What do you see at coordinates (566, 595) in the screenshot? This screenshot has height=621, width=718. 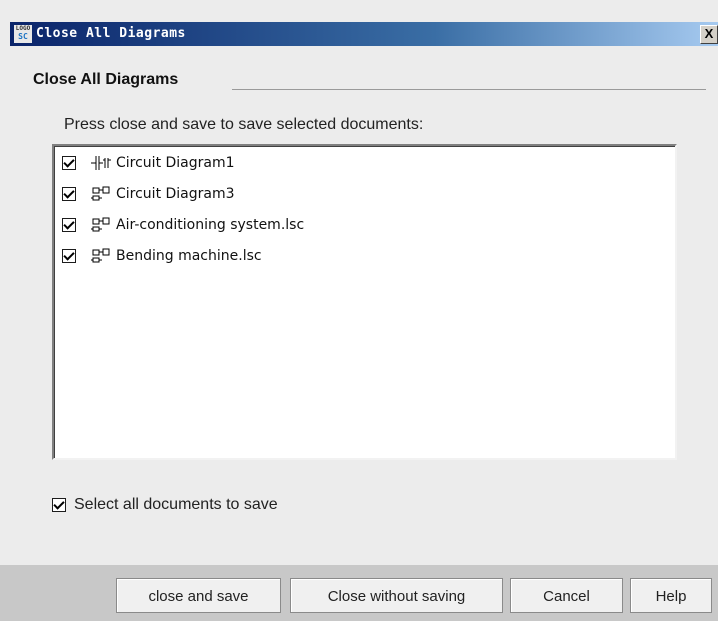 I see `cancel-button: Cancel` at bounding box center [566, 595].